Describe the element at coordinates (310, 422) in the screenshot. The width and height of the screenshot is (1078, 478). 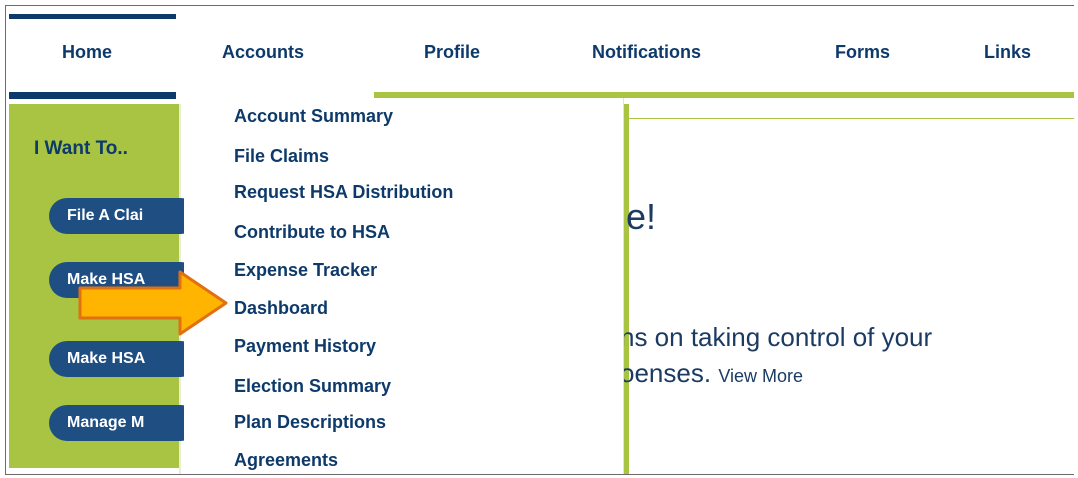
I see `menu-item-plan-descriptions: Plan Descriptions` at that location.